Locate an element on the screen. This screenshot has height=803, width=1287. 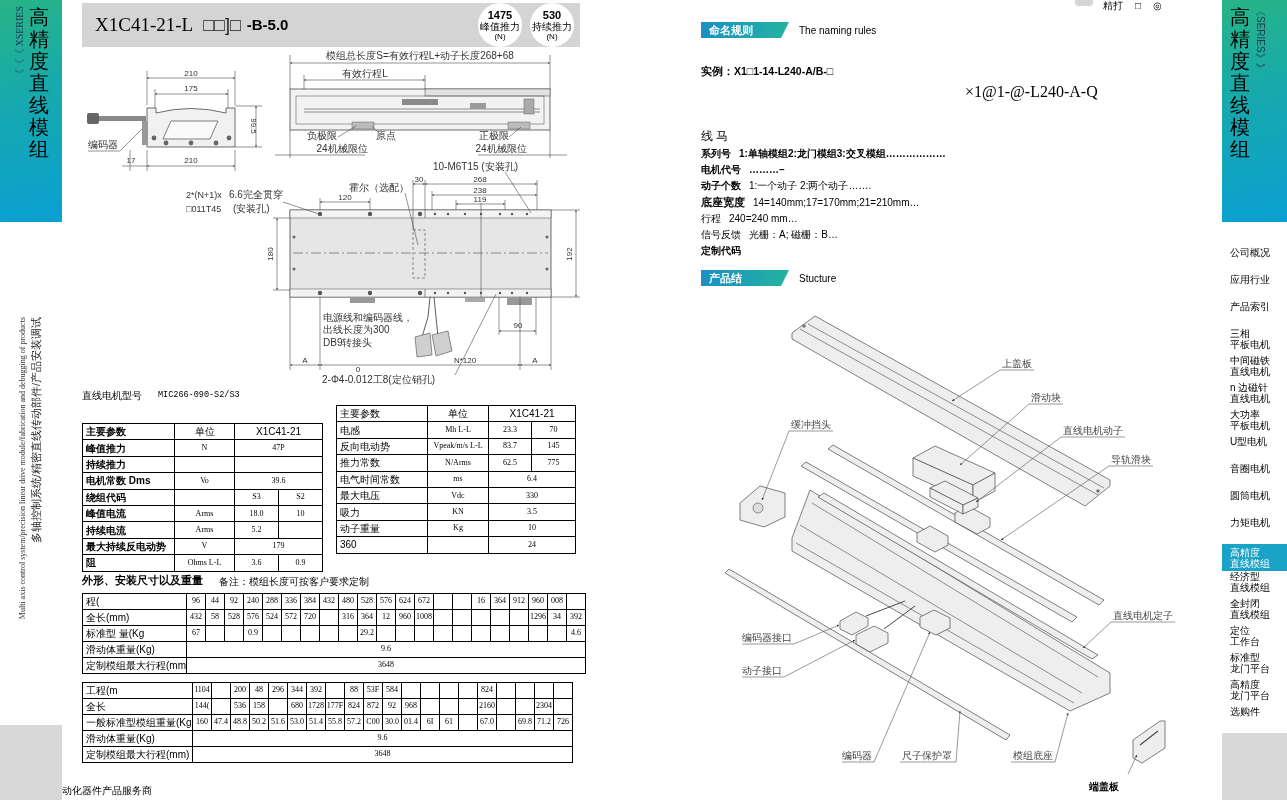
table-cell: KN is located at coordinates (458, 512).